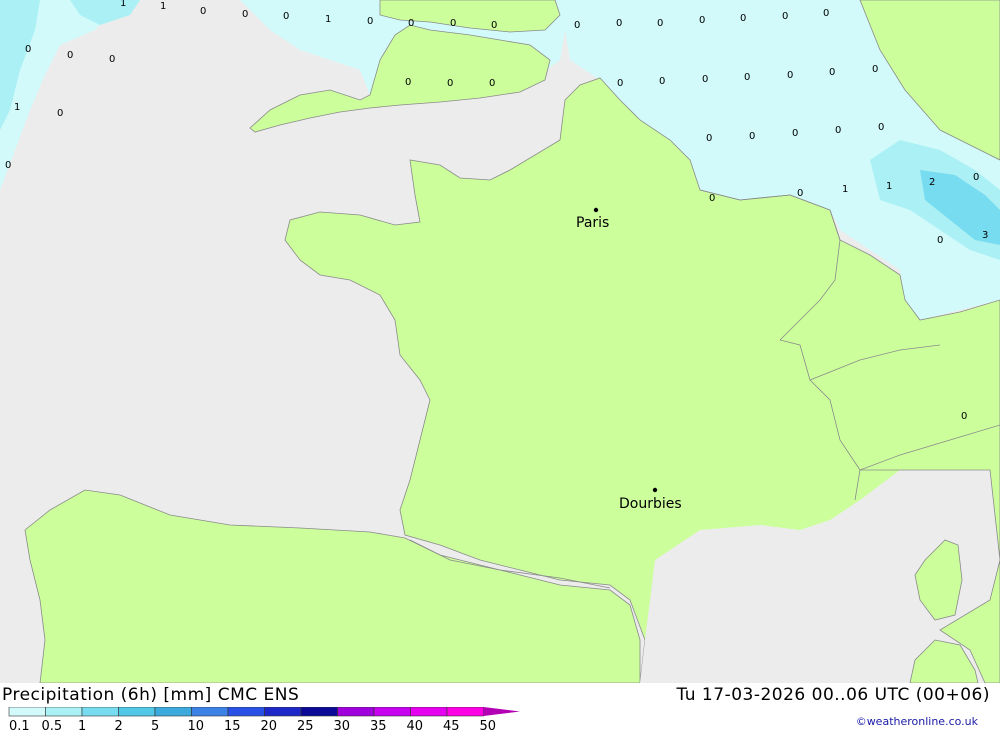 The width and height of the screenshot is (1000, 733). What do you see at coordinates (342, 726) in the screenshot?
I see `legend-tick-label: 30` at bounding box center [342, 726].